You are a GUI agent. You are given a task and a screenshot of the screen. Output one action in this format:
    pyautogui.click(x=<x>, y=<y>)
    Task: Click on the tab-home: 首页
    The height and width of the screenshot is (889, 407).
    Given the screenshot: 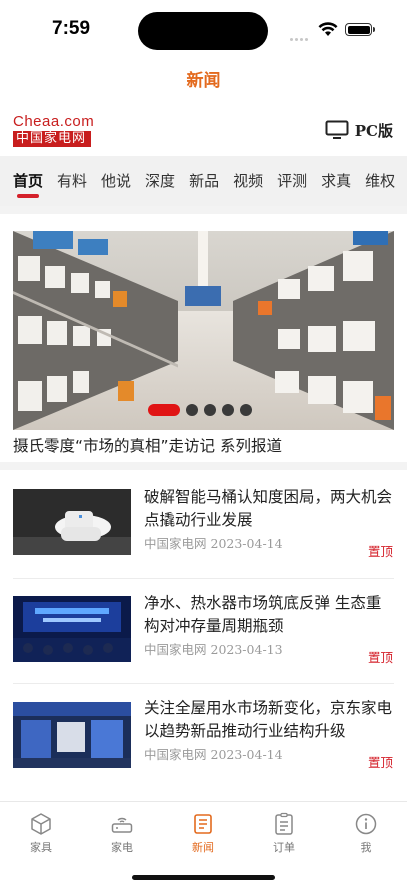 What is the action you would take?
    pyautogui.click(x=28, y=181)
    